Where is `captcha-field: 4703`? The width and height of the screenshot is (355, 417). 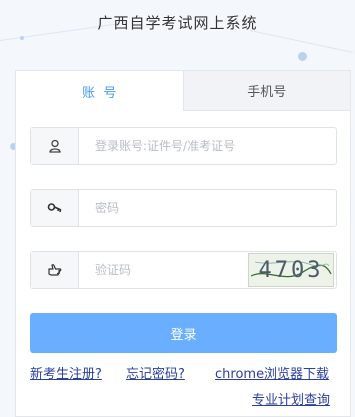
captcha-field: 4703 is located at coordinates (183, 270).